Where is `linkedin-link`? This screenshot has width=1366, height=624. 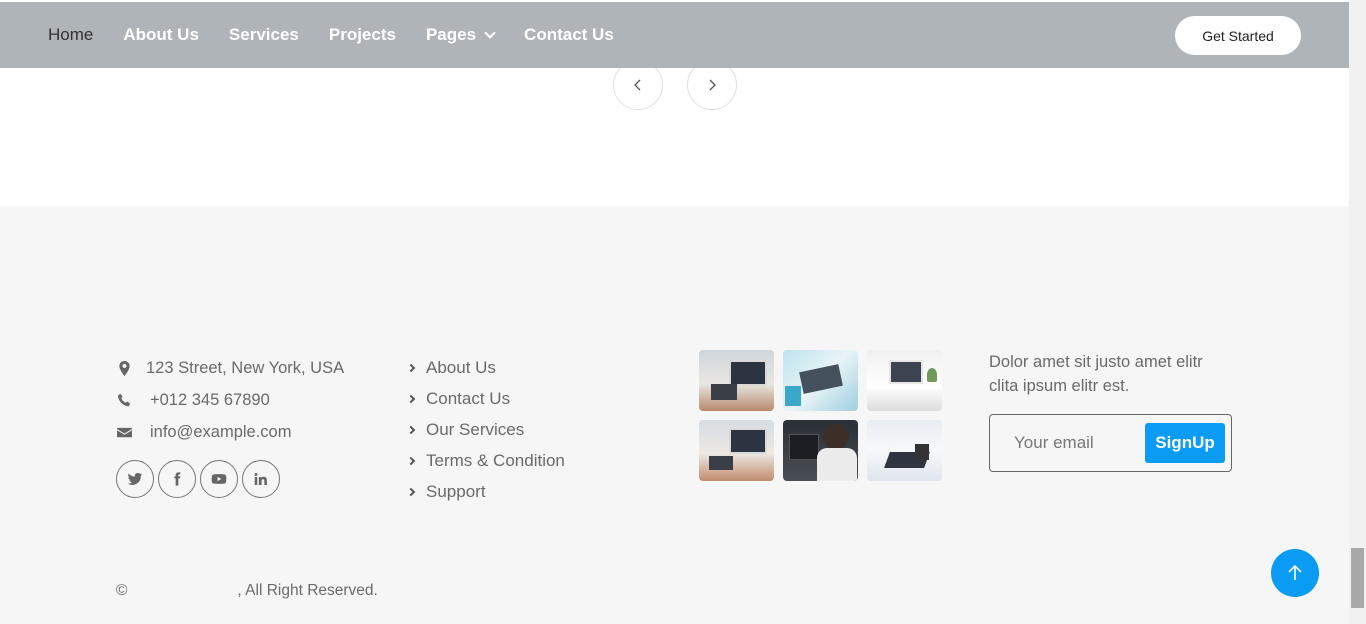
linkedin-link is located at coordinates (261, 479).